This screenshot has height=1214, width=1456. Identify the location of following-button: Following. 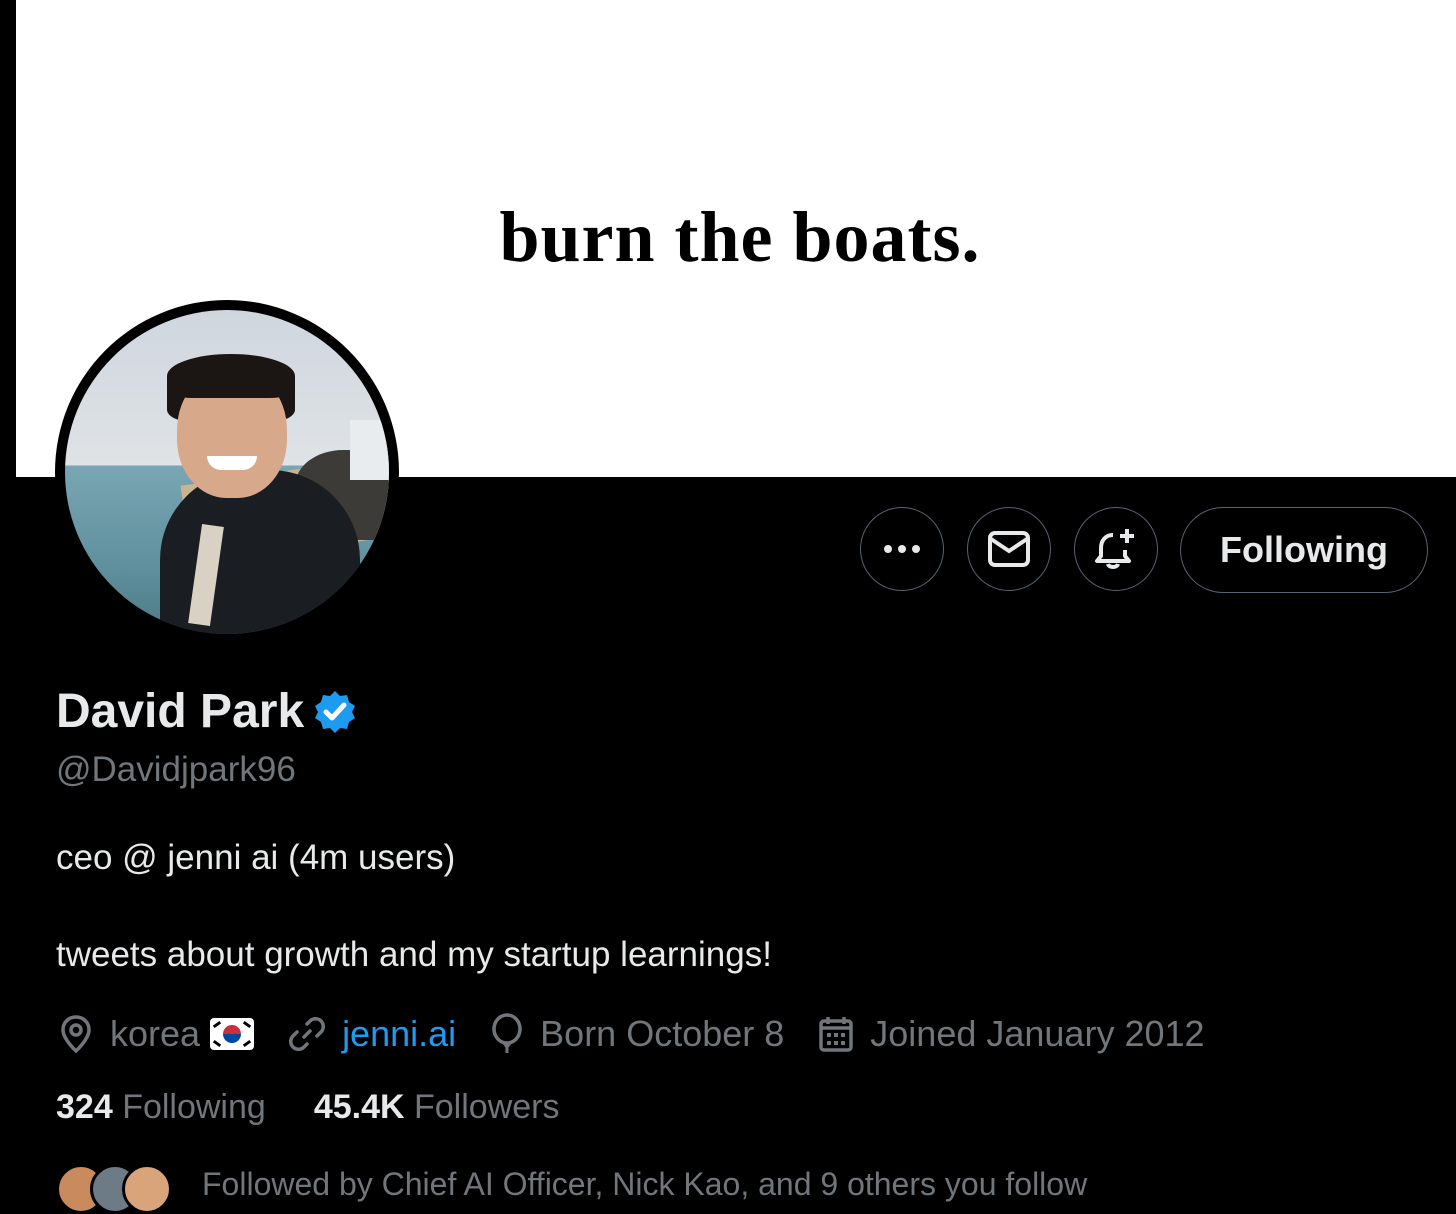
(1304, 550).